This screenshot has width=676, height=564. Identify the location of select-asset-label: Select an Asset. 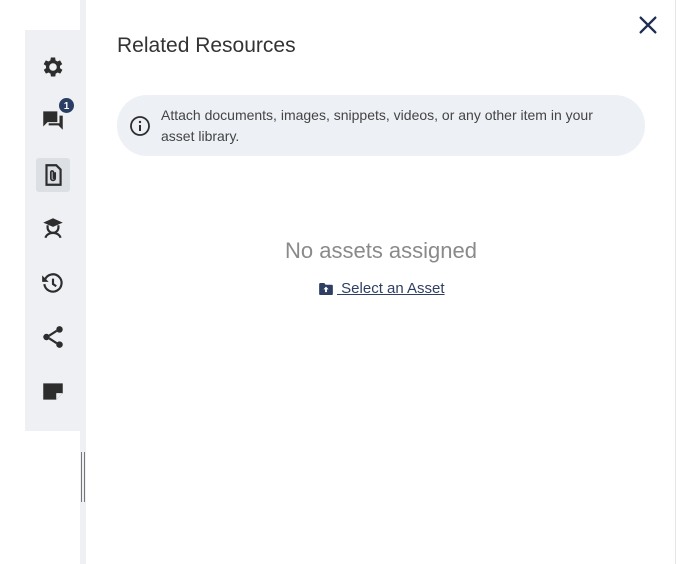
(391, 288).